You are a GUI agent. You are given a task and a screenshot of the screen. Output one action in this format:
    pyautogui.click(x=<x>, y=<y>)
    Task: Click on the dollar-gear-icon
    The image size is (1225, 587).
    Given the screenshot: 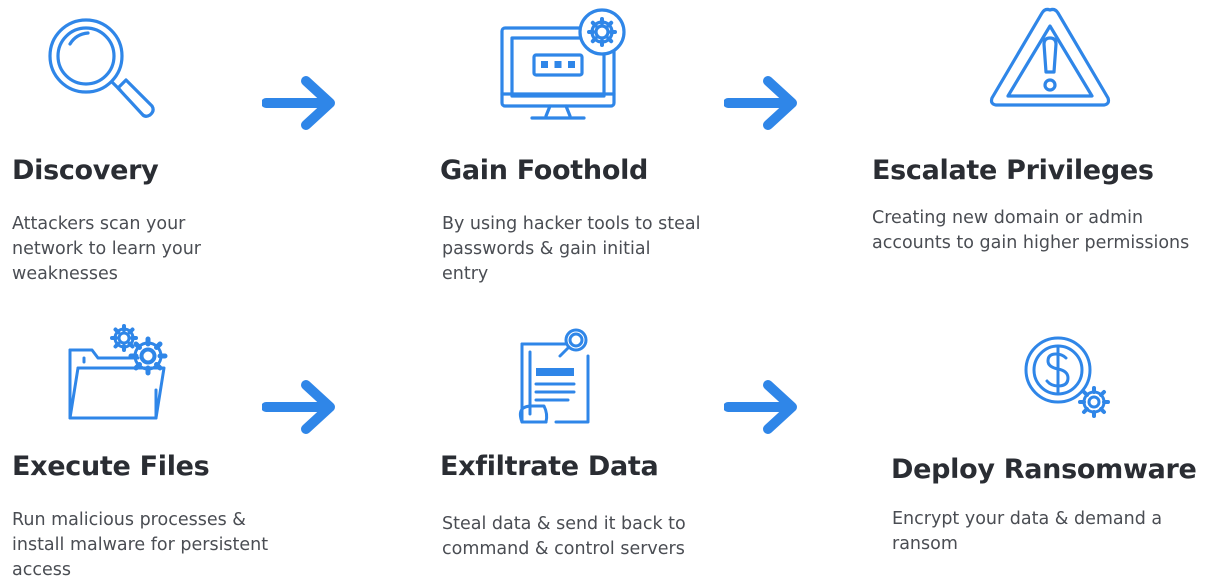 What is the action you would take?
    pyautogui.click(x=1073, y=379)
    